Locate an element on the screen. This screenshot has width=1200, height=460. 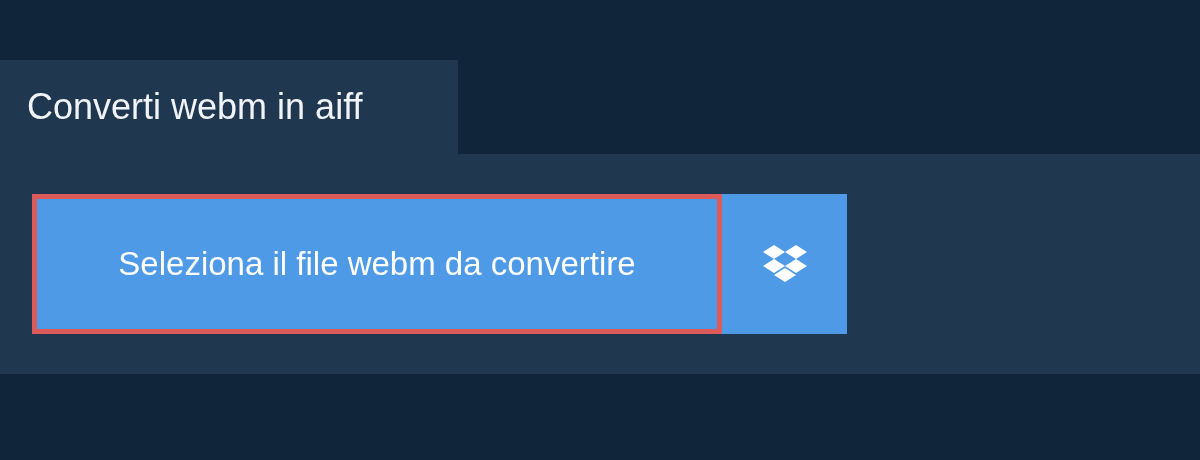
dropbox-button is located at coordinates (784, 264).